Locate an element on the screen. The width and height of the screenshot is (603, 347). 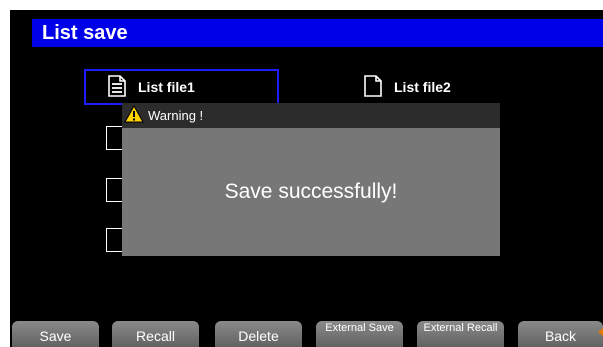
page-title: List save is located at coordinates (317, 33).